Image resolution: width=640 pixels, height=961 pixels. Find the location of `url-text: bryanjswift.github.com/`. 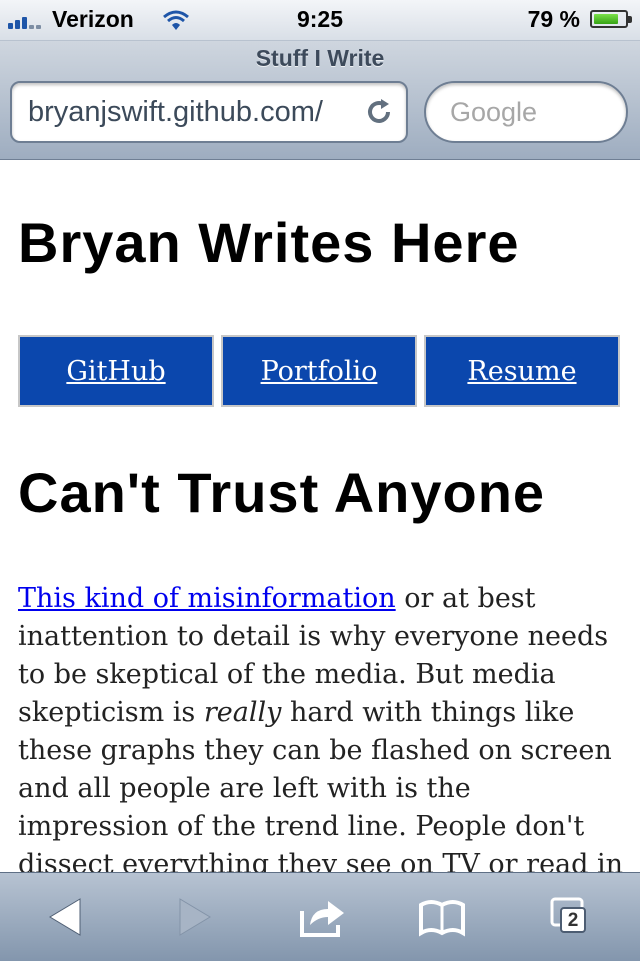

url-text: bryanjswift.github.com/ is located at coordinates (193, 112).